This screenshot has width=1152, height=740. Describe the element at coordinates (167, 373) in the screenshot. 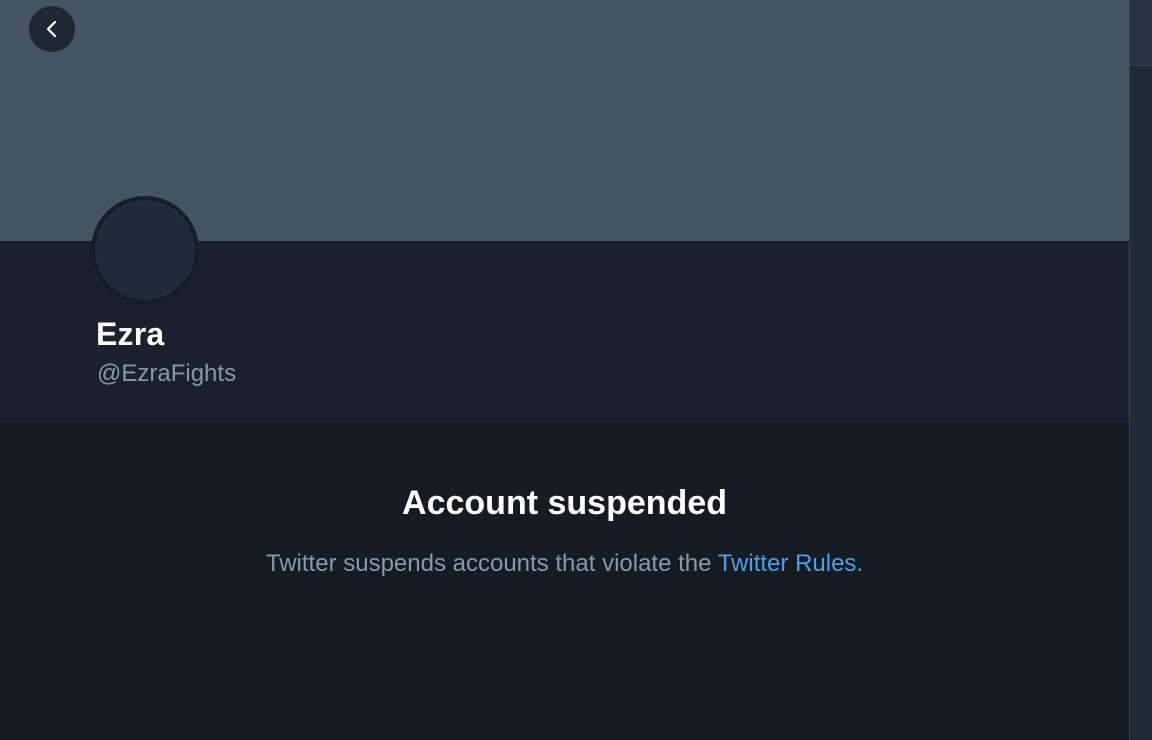

I see `user-handle: @EzraFights` at that location.